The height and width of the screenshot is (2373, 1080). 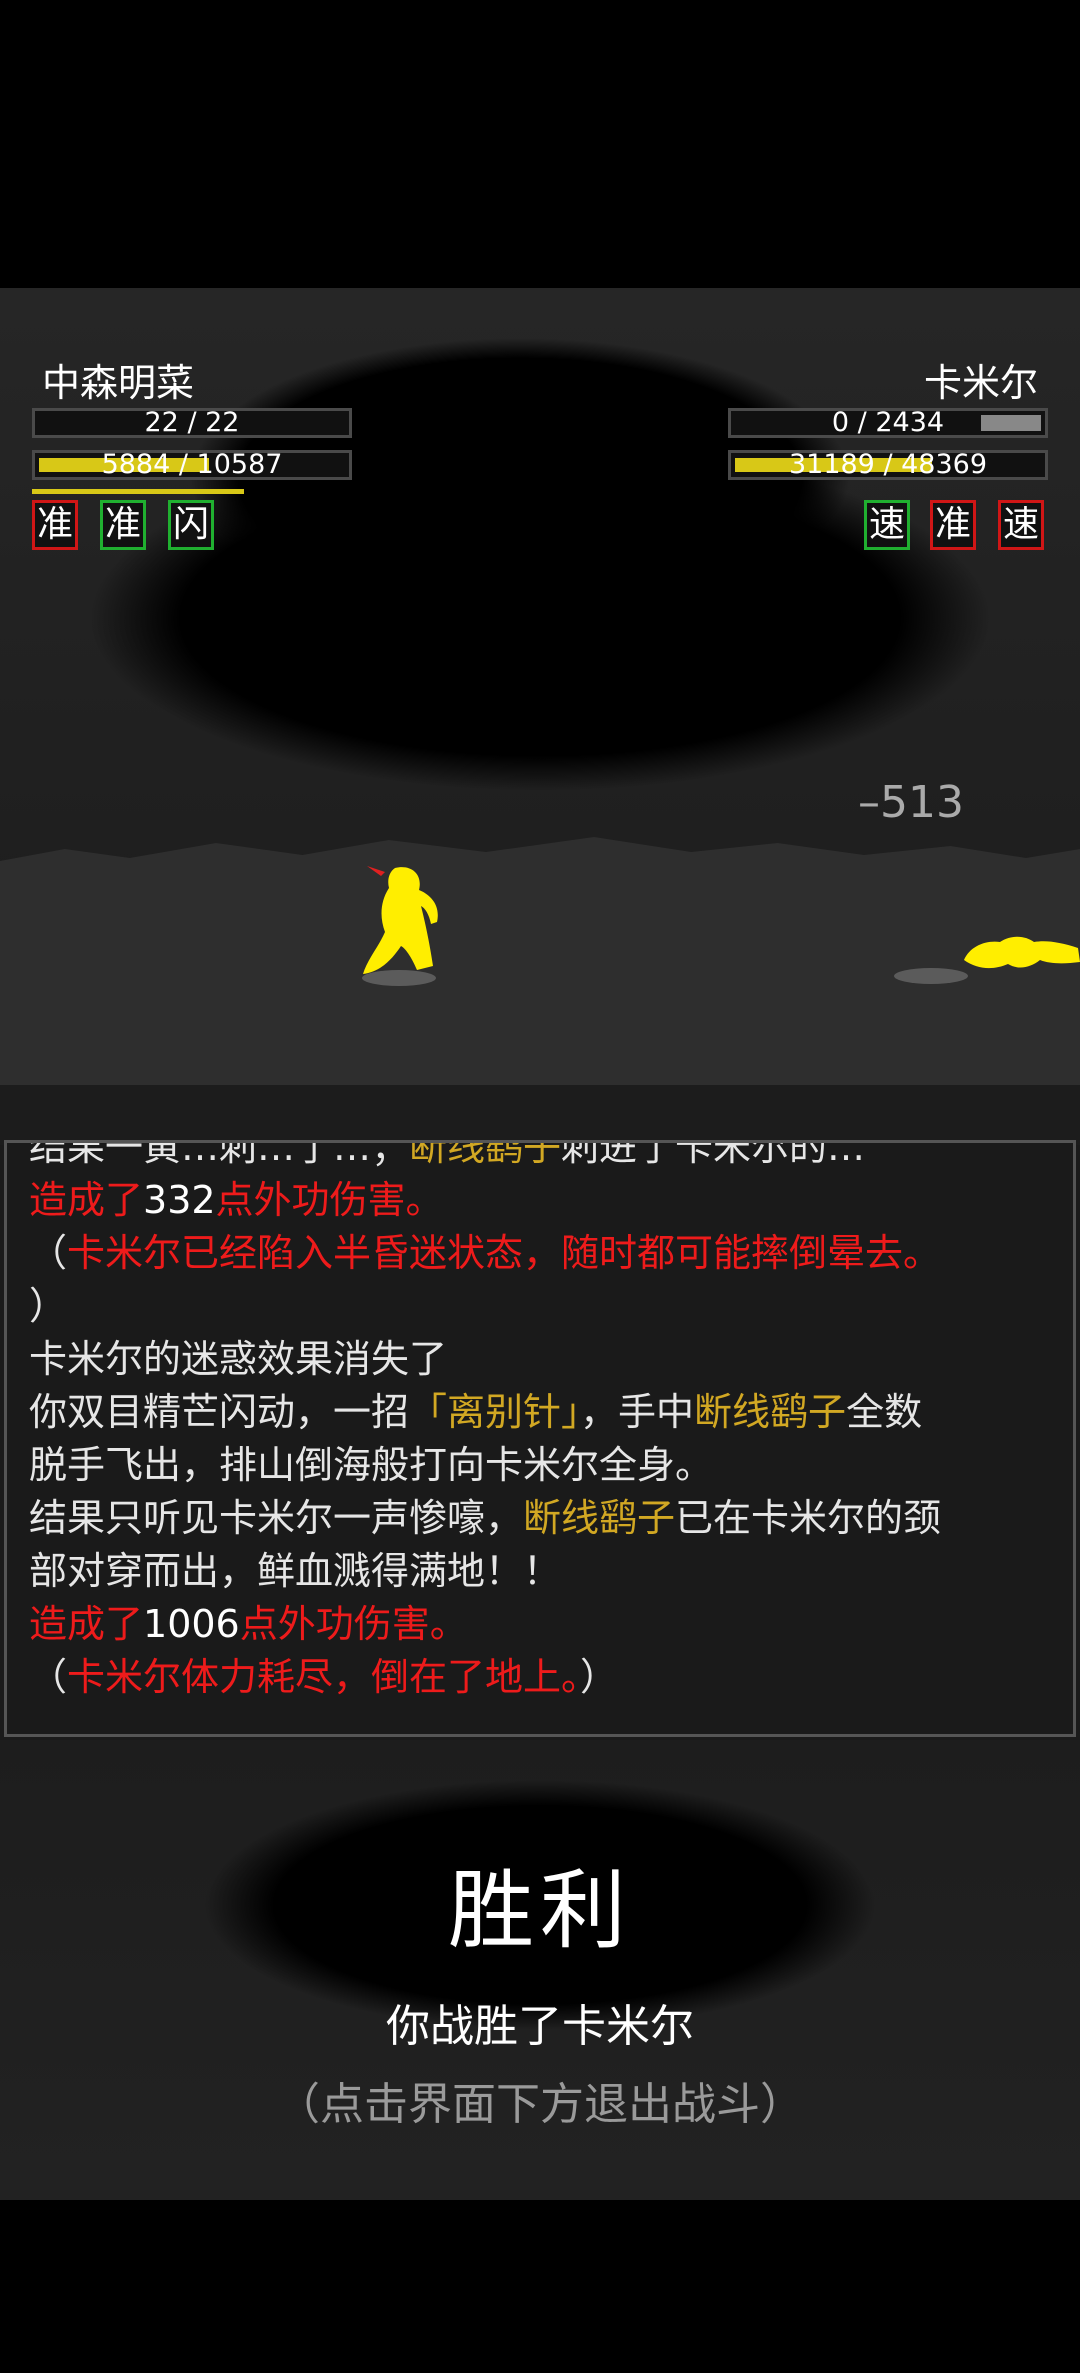 I want to click on enemy-name: 卡米尔, so click(x=980, y=383).